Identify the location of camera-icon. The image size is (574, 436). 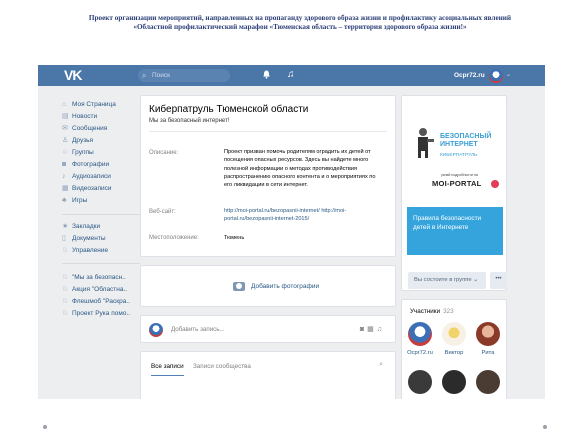
(239, 286).